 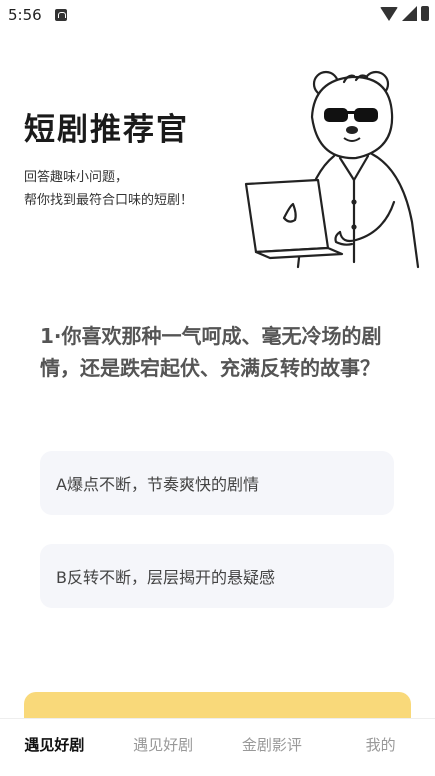 What do you see at coordinates (425, 13) in the screenshot?
I see `battery-icon` at bounding box center [425, 13].